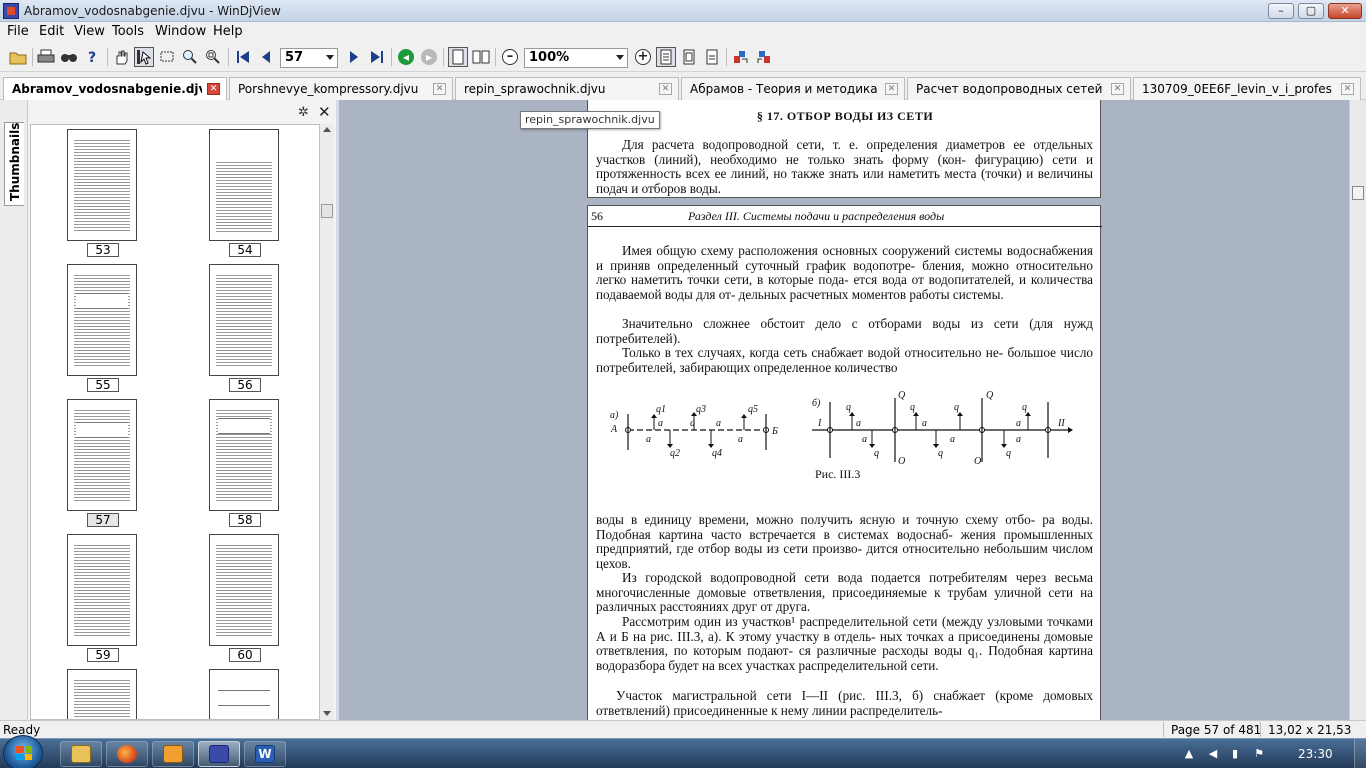  I want to click on zoom-value: 100%, so click(549, 57).